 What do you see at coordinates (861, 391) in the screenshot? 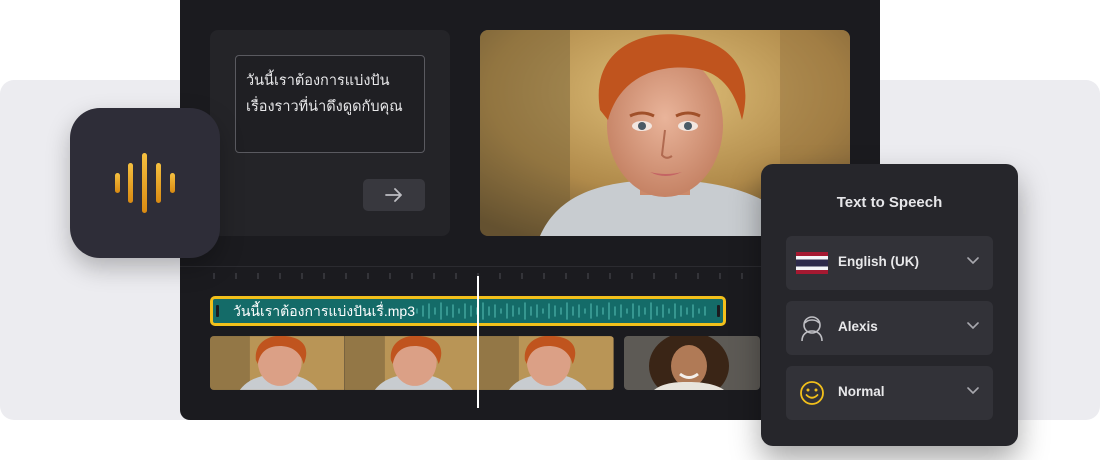
I see `style-label: Normal` at bounding box center [861, 391].